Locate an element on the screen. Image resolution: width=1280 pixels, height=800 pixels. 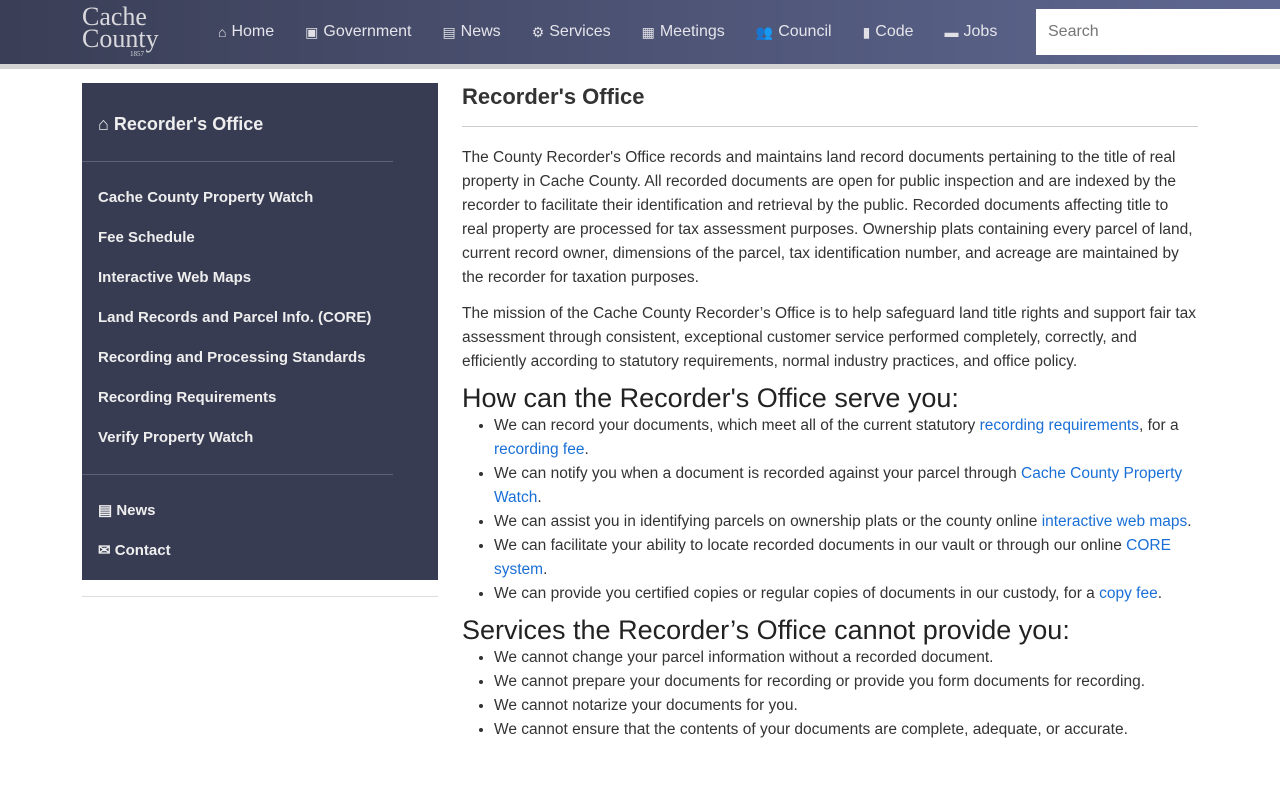
users-icon: 👥 is located at coordinates (764, 31).